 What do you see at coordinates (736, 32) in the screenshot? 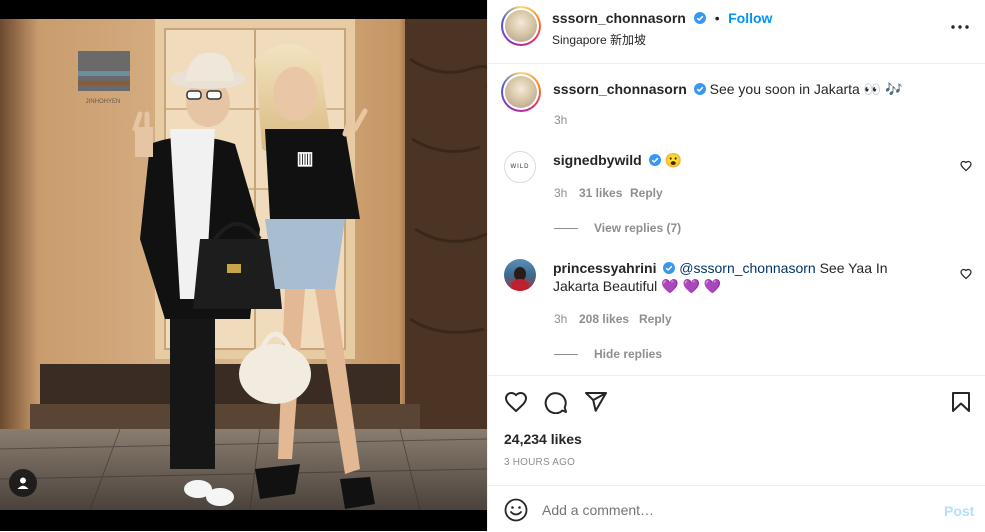
I see `post-header: sssorn_chonnasorn • Follow Singapore 新加坡` at bounding box center [736, 32].